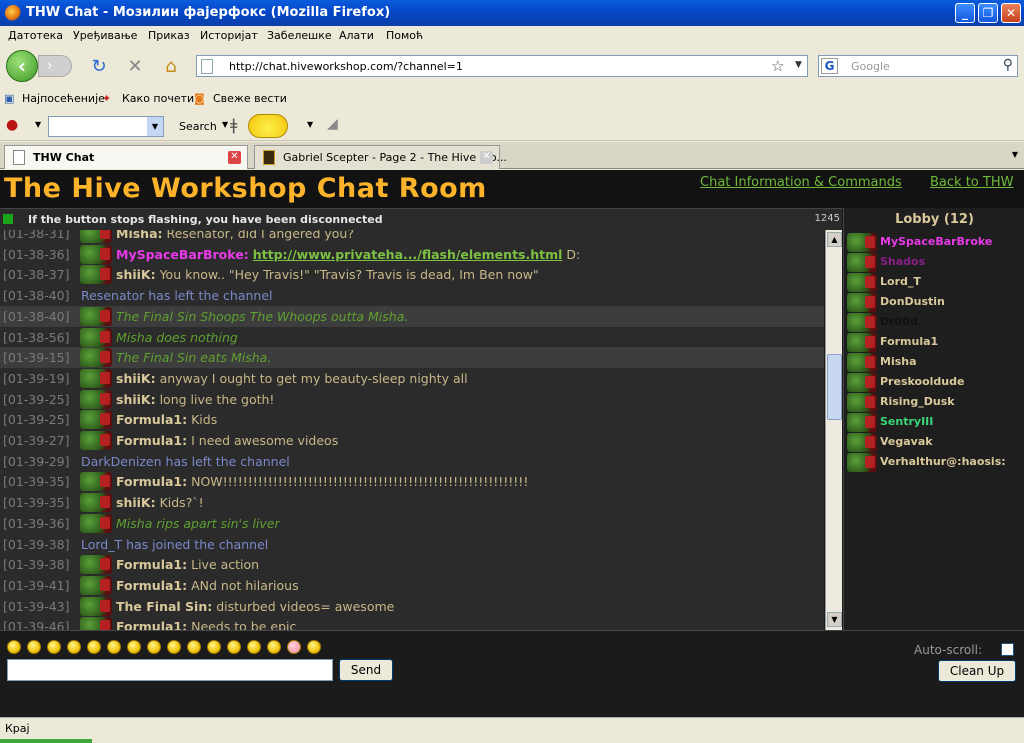  Describe the element at coordinates (1011, 13) in the screenshot. I see `close-button: ✕` at that location.